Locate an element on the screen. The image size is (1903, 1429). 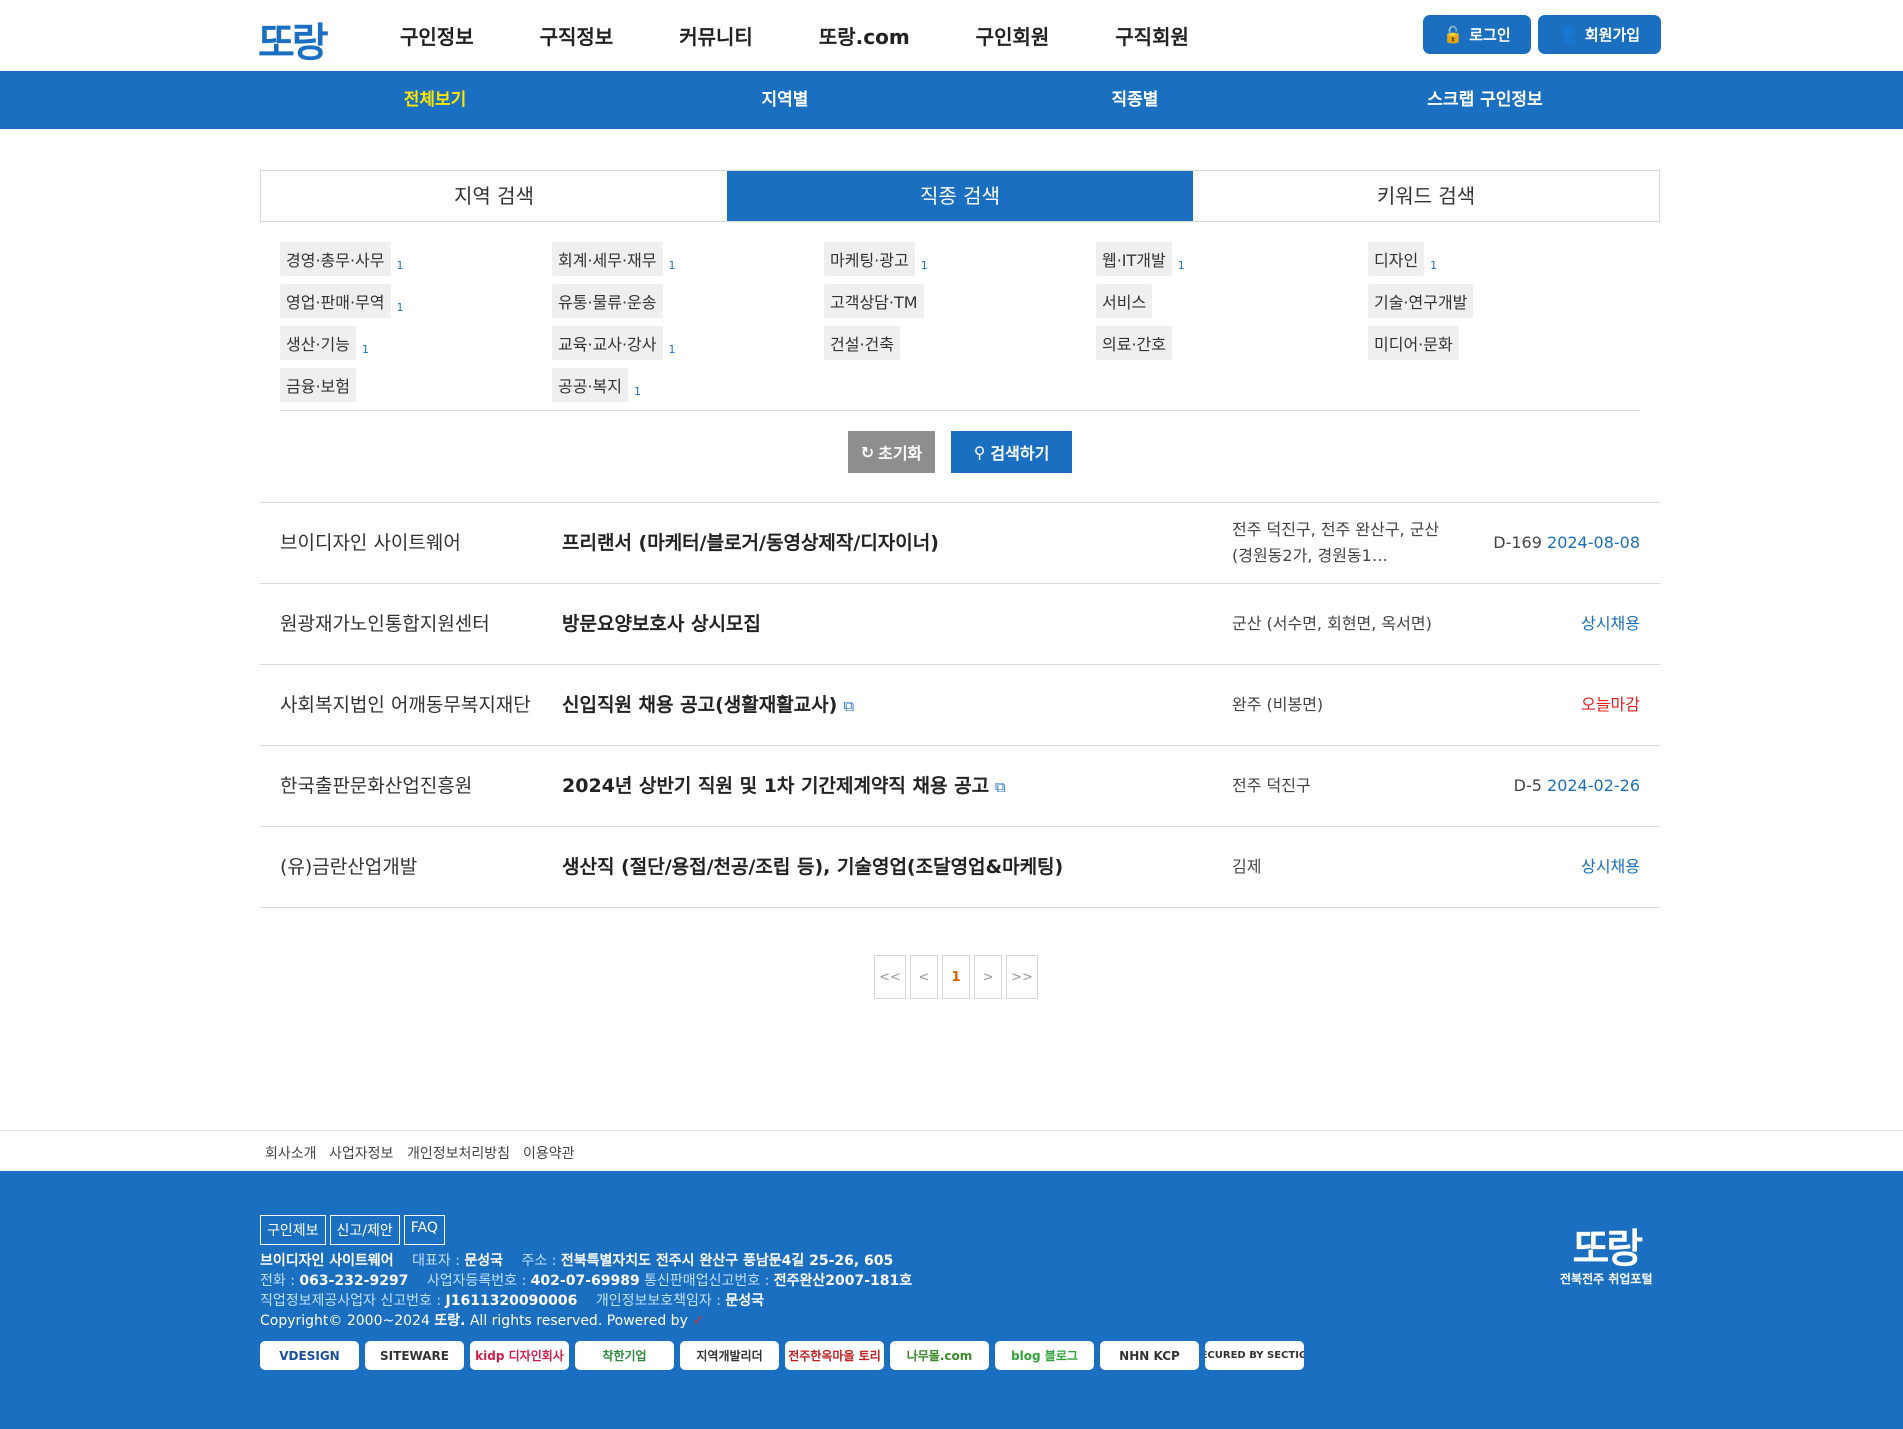
nav-item-community: 커뮤니티 is located at coordinates (716, 35).